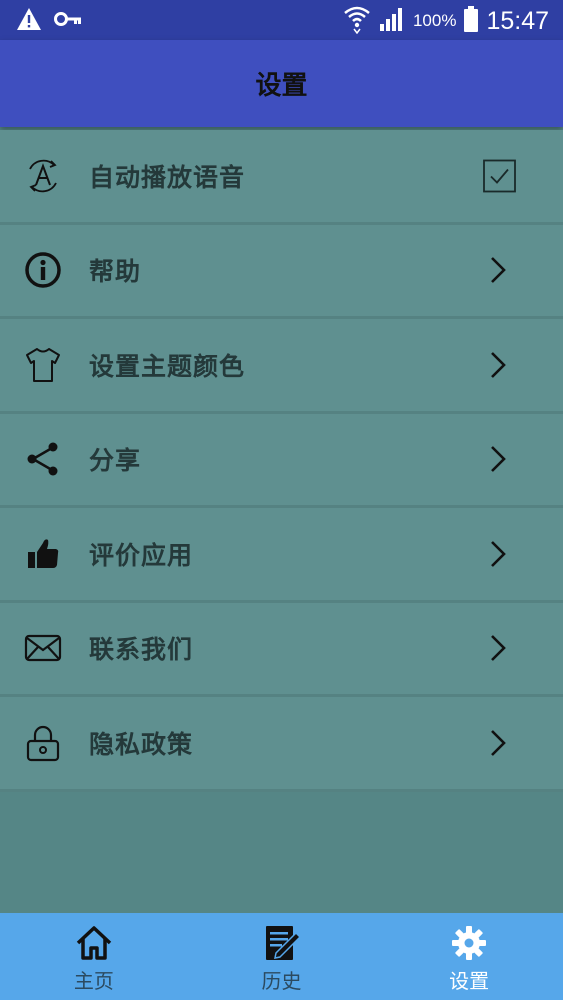 The width and height of the screenshot is (563, 1000). I want to click on setting-label: 评价应用, so click(141, 555).